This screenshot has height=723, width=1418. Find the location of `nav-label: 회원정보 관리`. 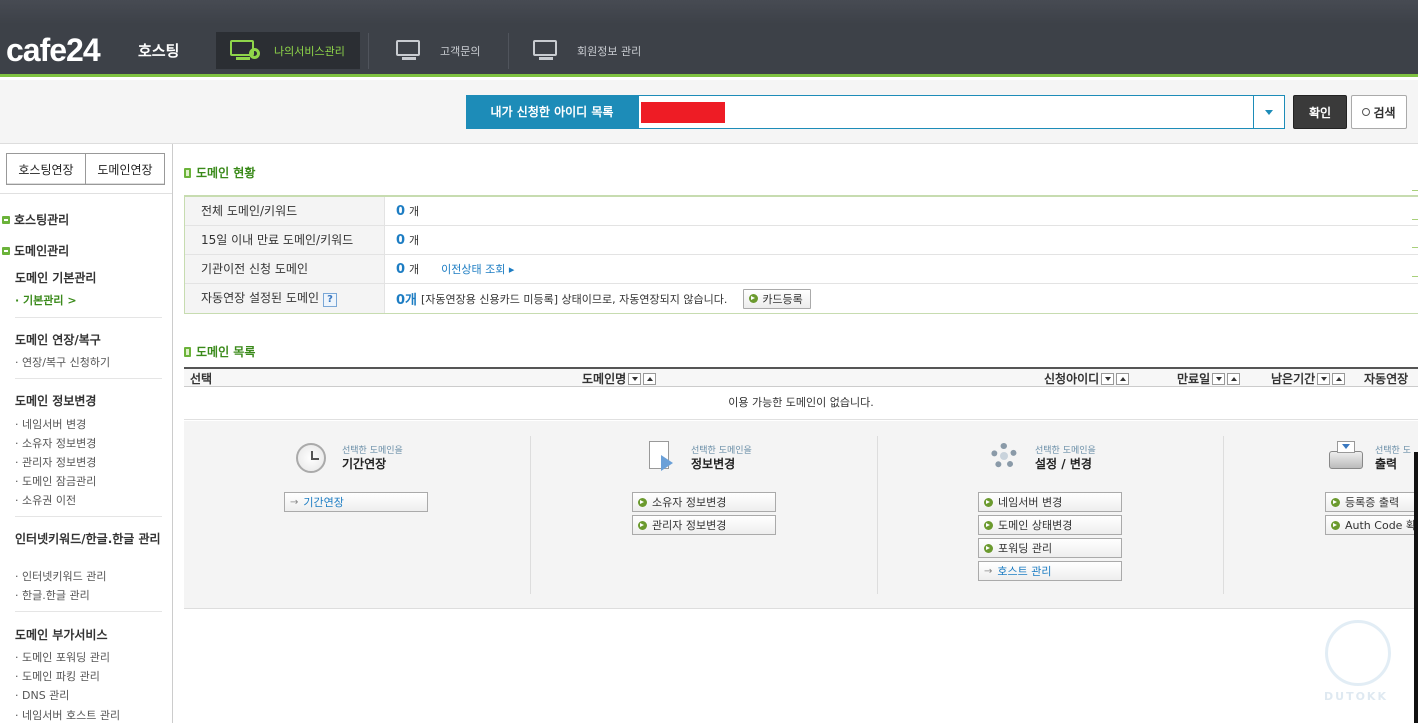

nav-label: 회원정보 관리 is located at coordinates (609, 51).